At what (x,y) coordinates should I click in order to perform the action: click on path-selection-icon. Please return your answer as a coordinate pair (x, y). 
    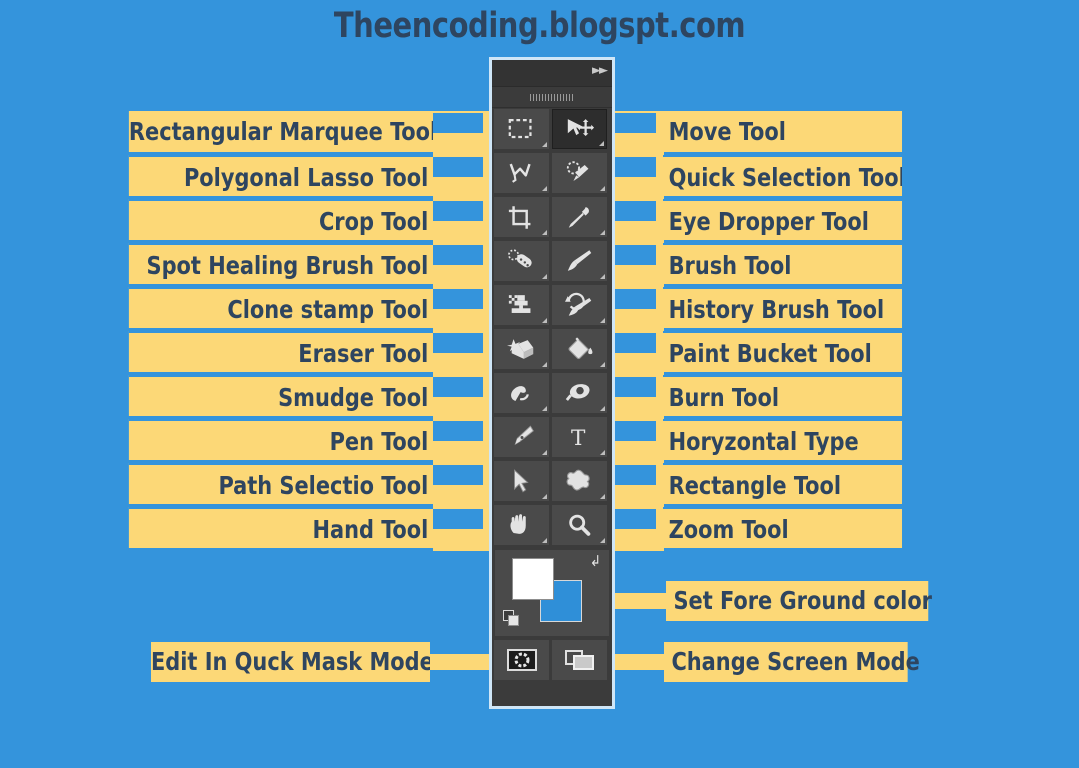
    Looking at the image, I should click on (521, 481).